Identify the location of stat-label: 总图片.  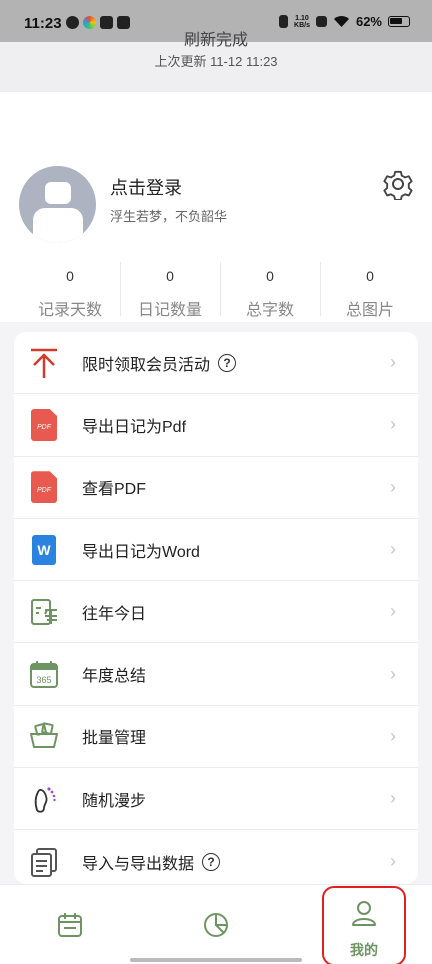
(369, 310).